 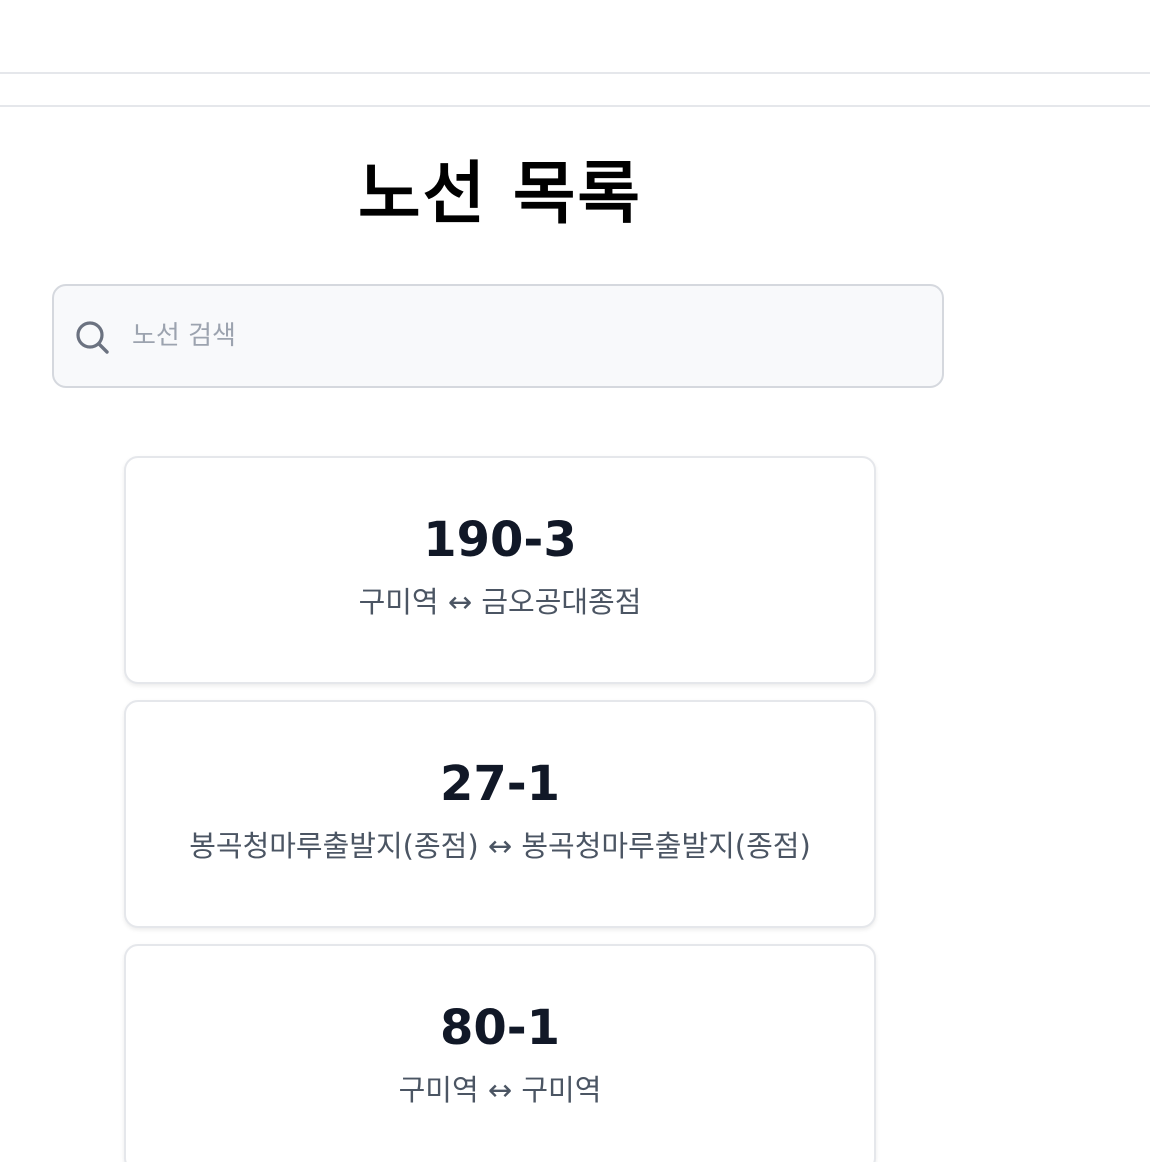 I want to click on search-icon, so click(x=92, y=337).